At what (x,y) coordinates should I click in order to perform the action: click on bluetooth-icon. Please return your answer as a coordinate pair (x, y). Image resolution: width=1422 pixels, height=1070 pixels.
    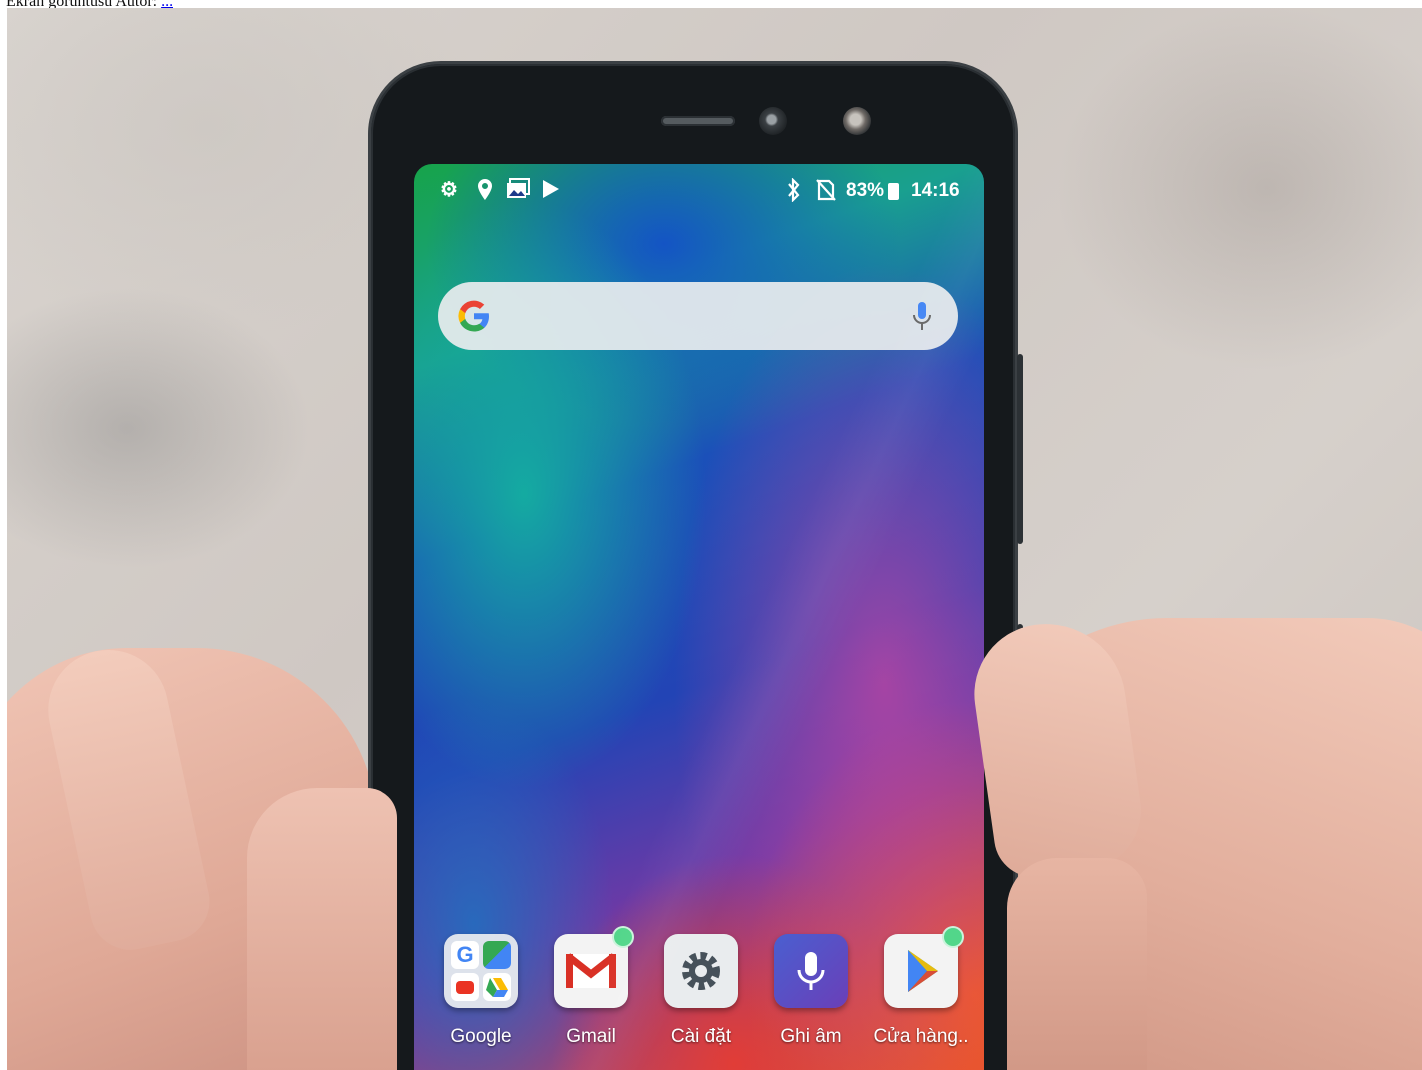
    Looking at the image, I should click on (794, 192).